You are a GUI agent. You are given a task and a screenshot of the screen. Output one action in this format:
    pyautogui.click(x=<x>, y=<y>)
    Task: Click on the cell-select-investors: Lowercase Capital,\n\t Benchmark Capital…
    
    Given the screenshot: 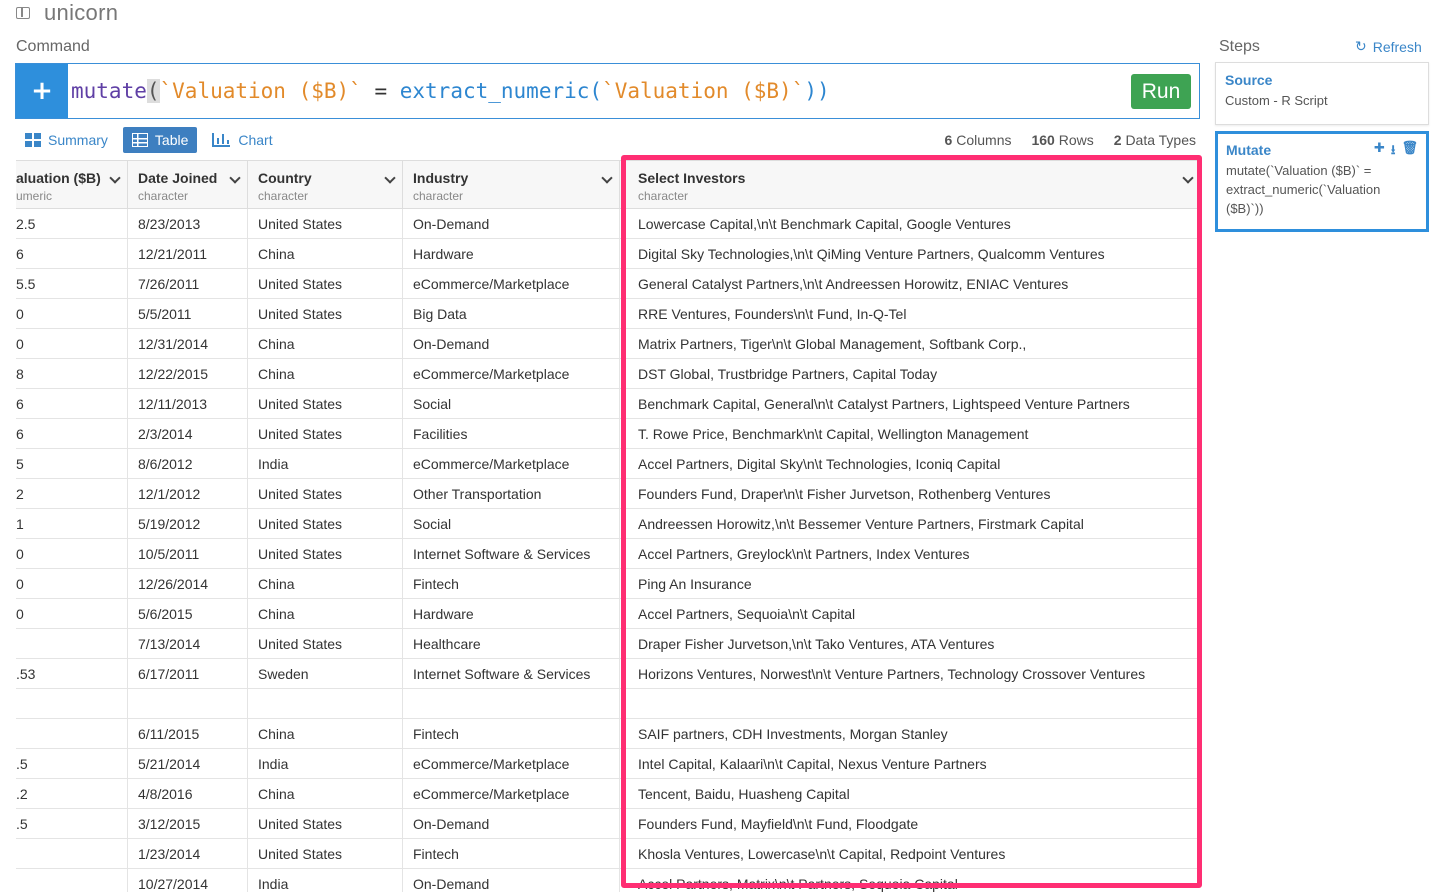 What is the action you would take?
    pyautogui.click(x=912, y=224)
    